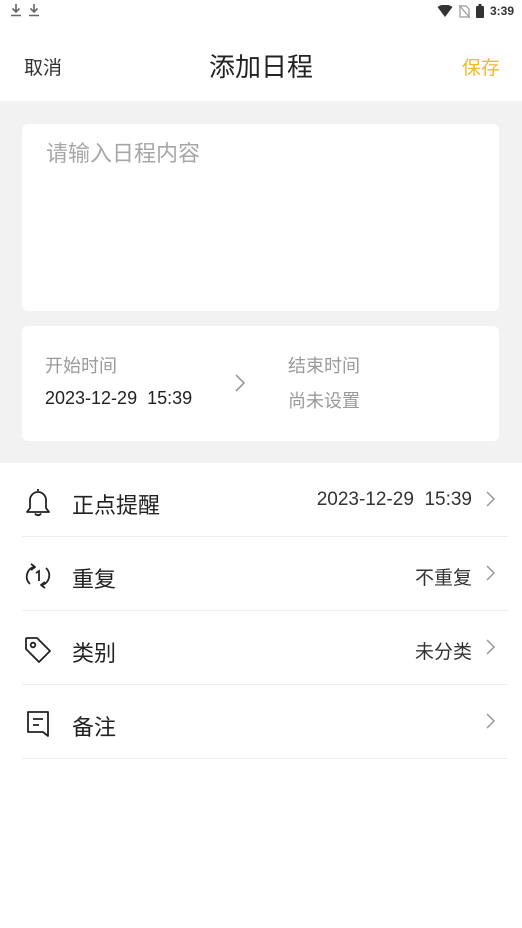  Describe the element at coordinates (265, 722) in the screenshot. I see `note-row: 备注` at that location.